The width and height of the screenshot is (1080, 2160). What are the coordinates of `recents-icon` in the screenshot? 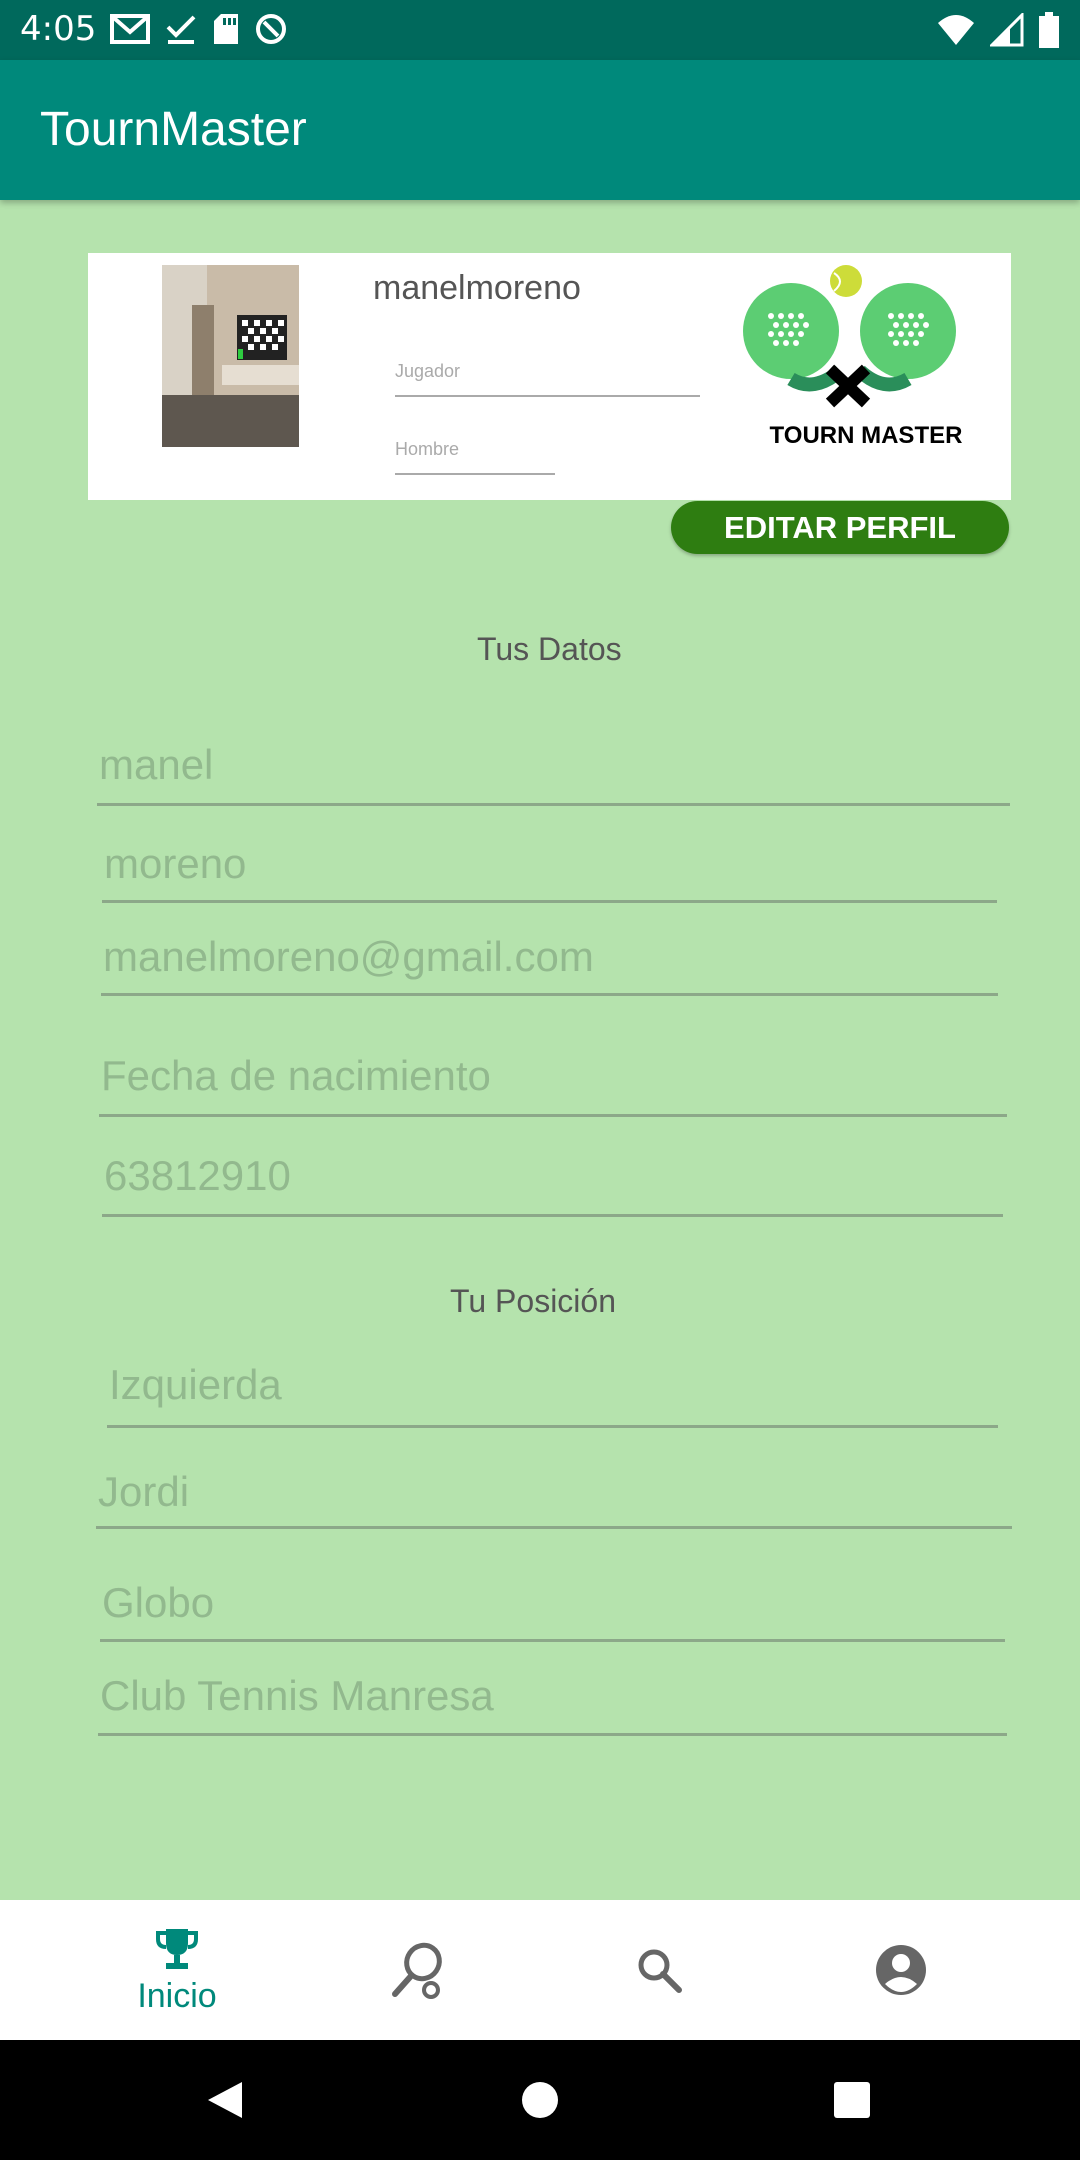 It's located at (852, 2100).